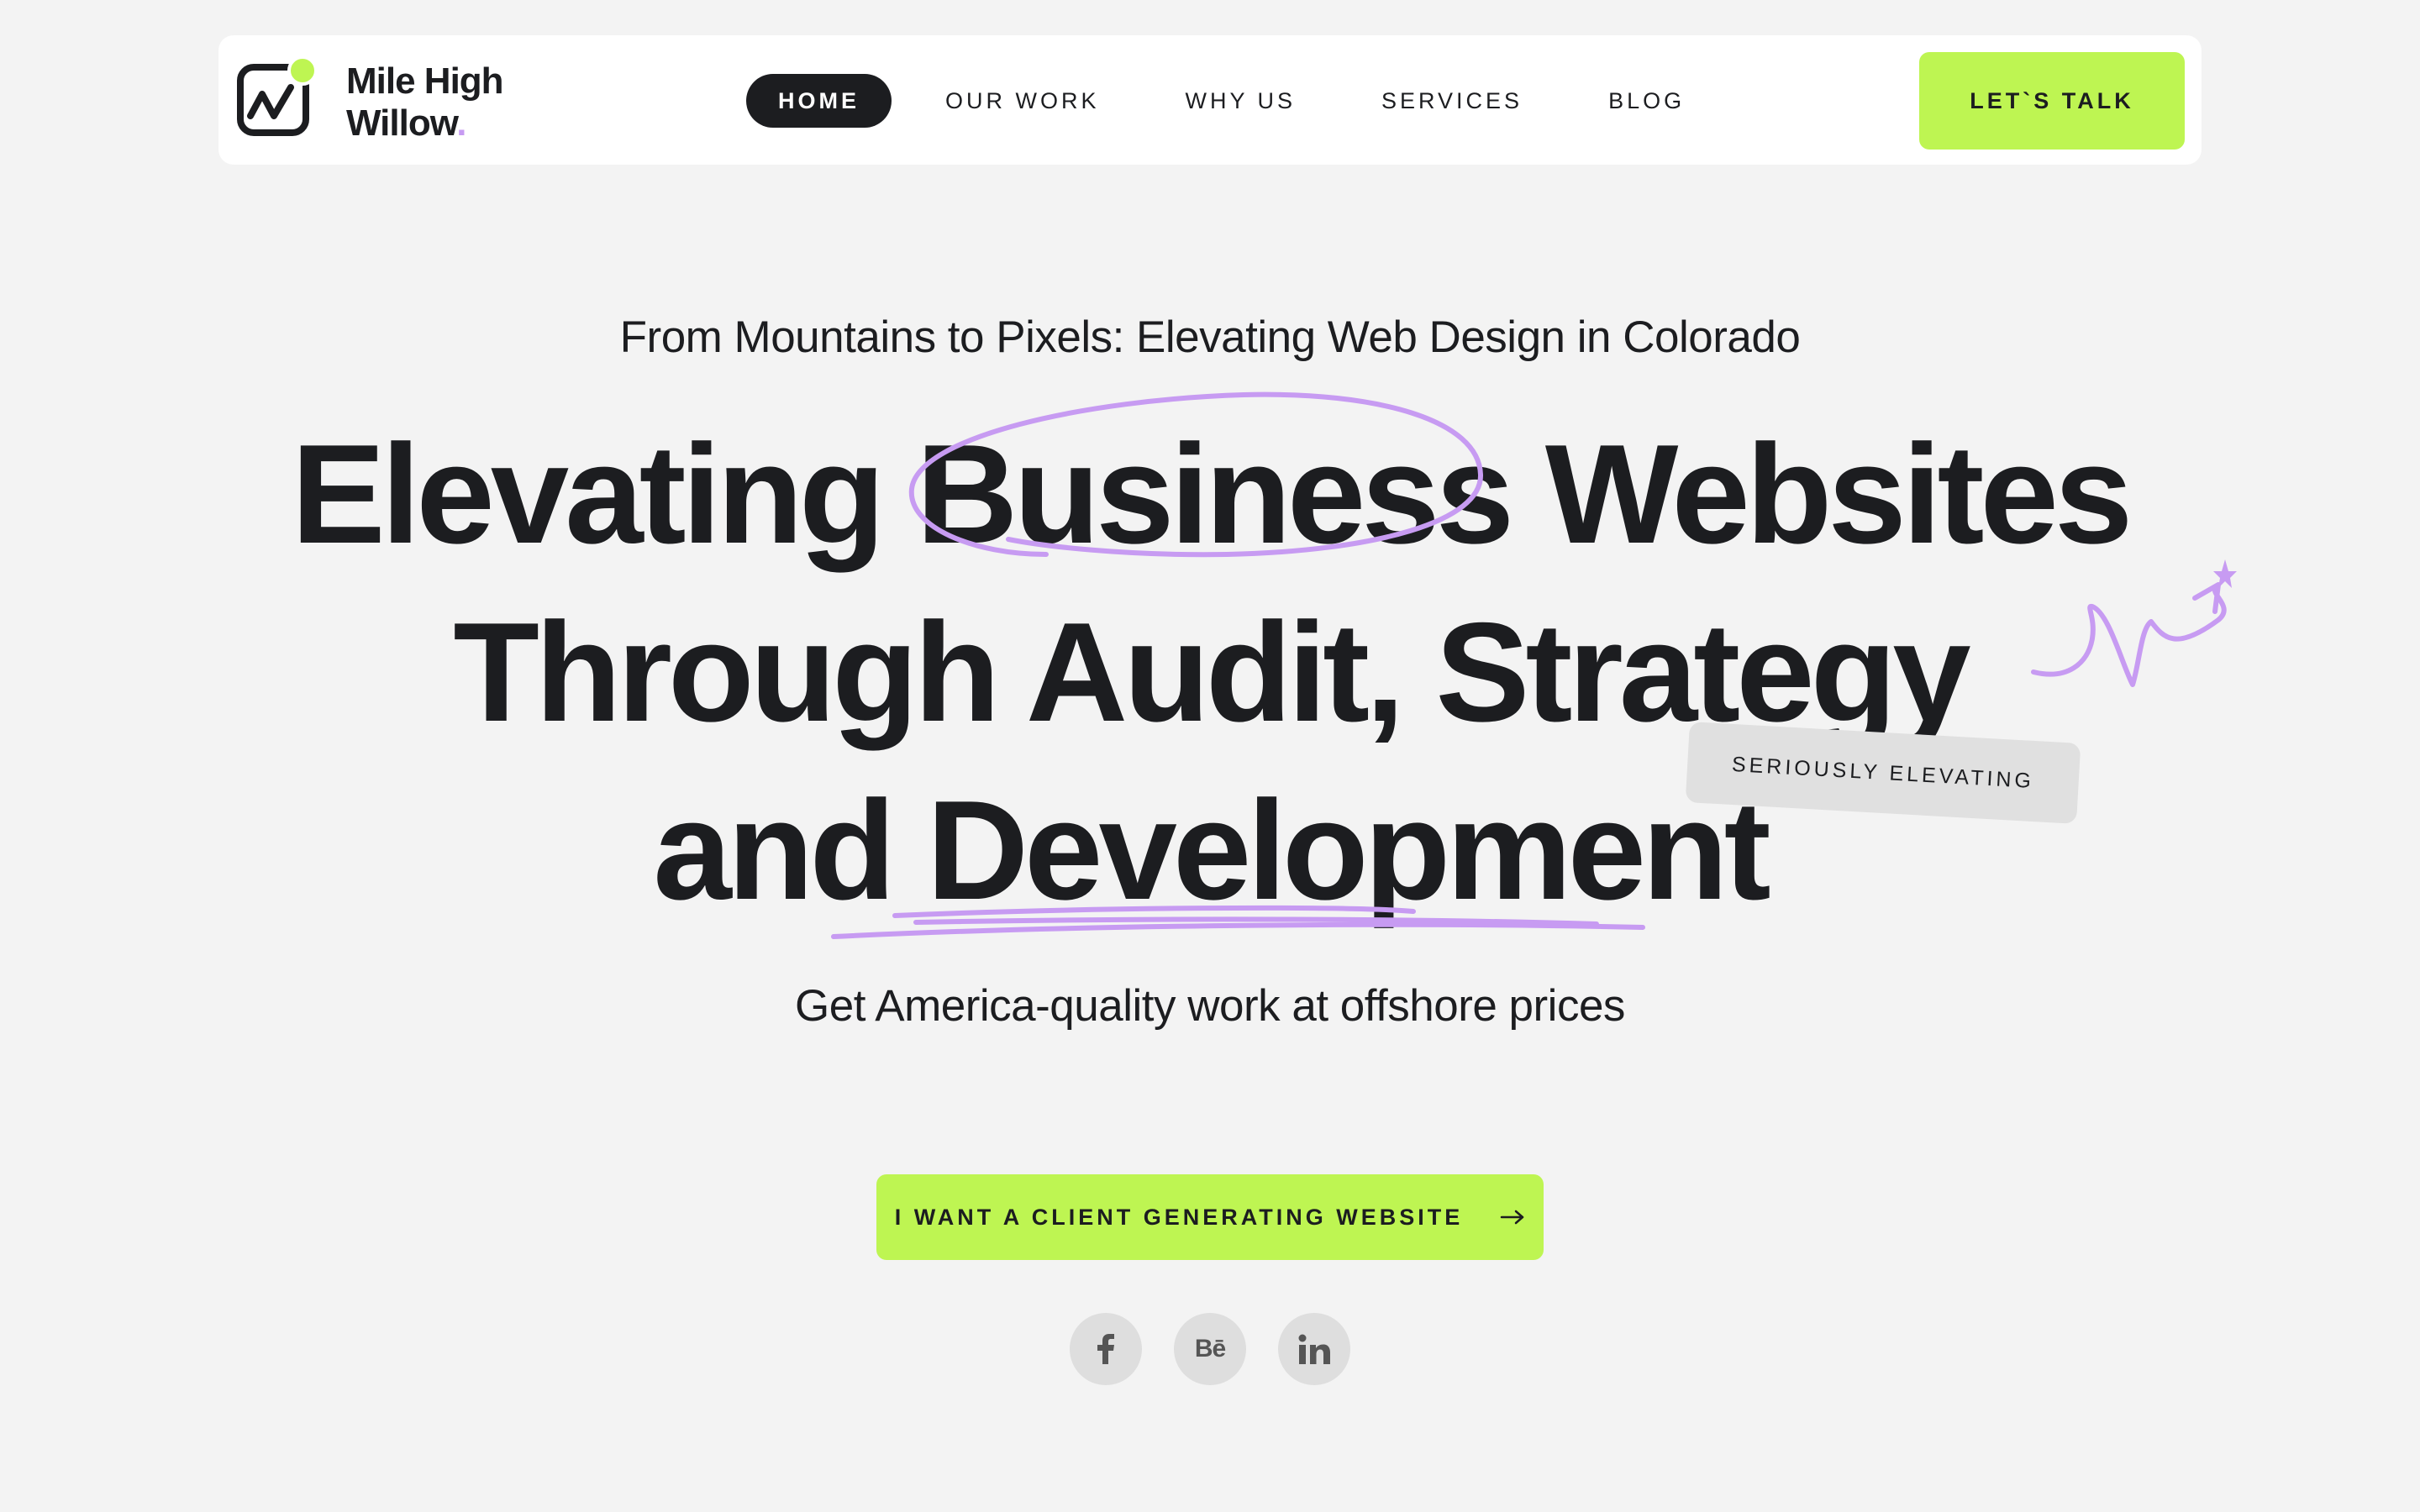  I want to click on arrow-right-icon, so click(1512, 1217).